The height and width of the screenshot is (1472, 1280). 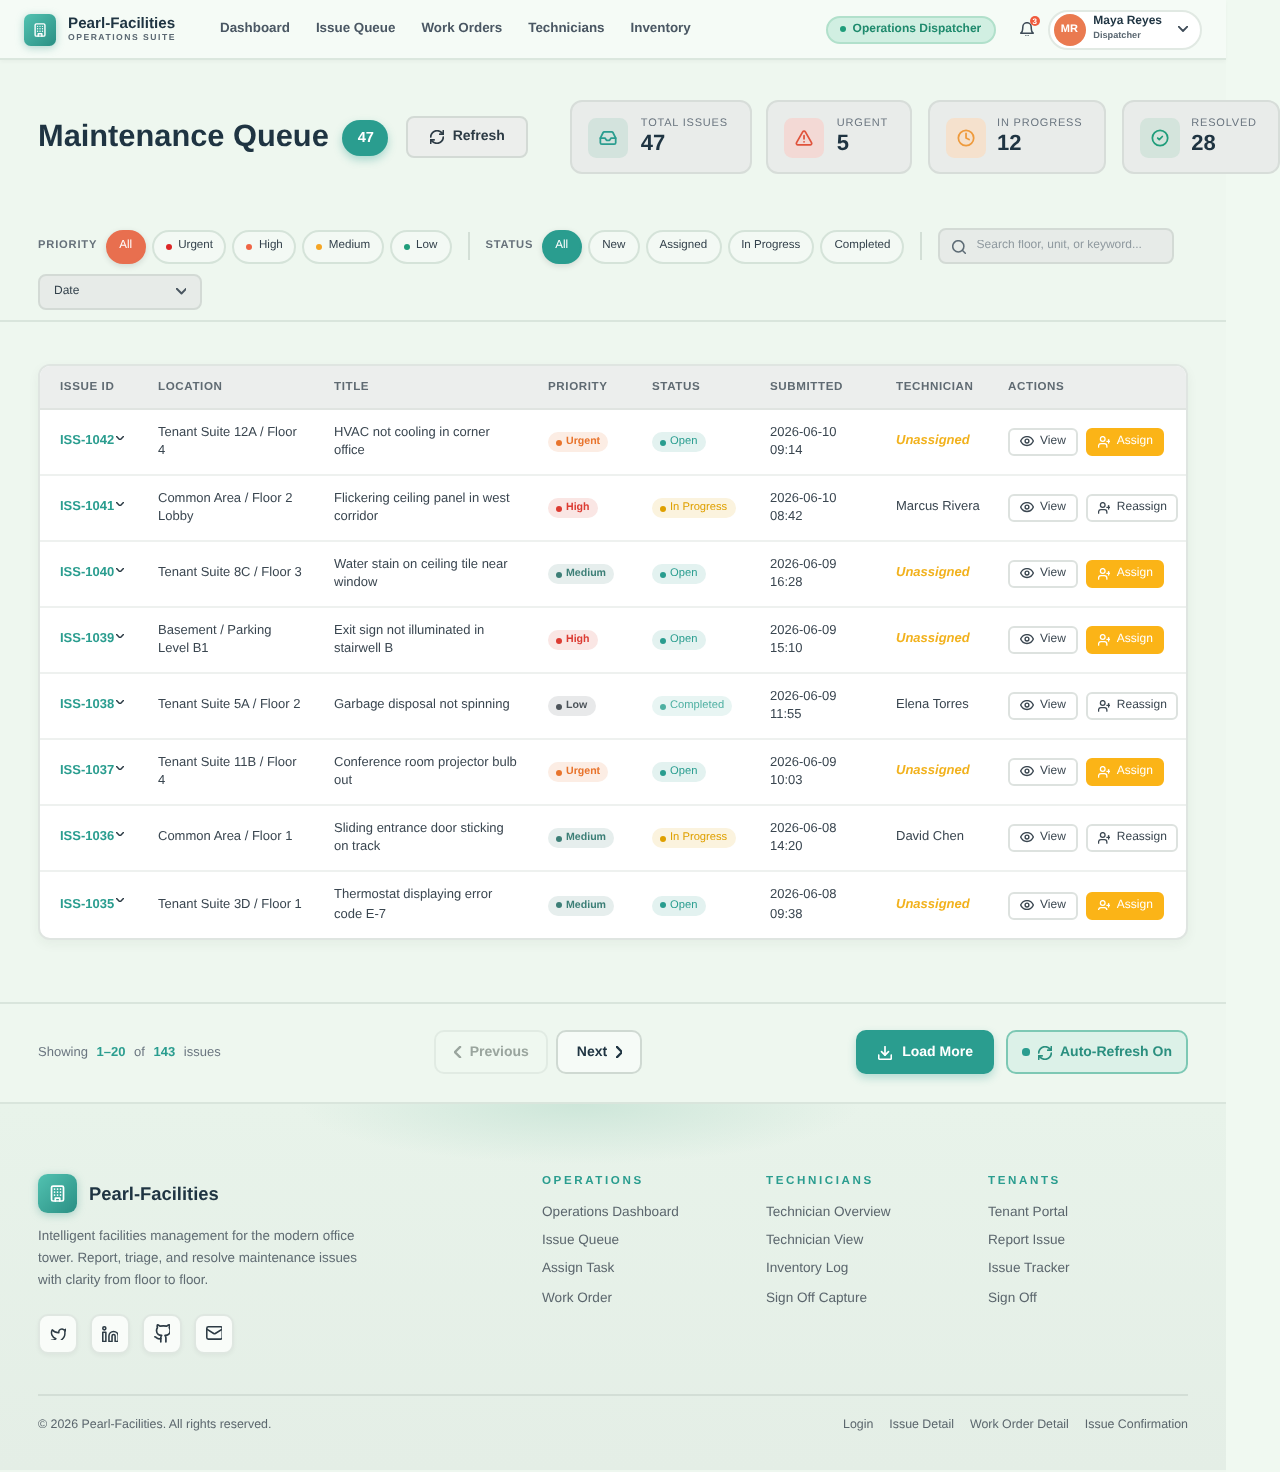 I want to click on in-logo-icon, so click(x=110, y=1333).